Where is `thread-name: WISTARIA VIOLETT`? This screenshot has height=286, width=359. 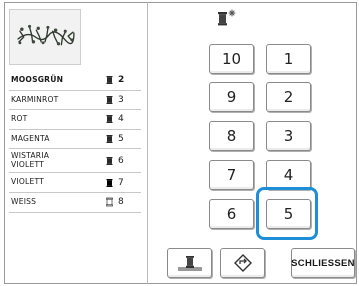 thread-name: WISTARIA VIOLETT is located at coordinates (30, 160).